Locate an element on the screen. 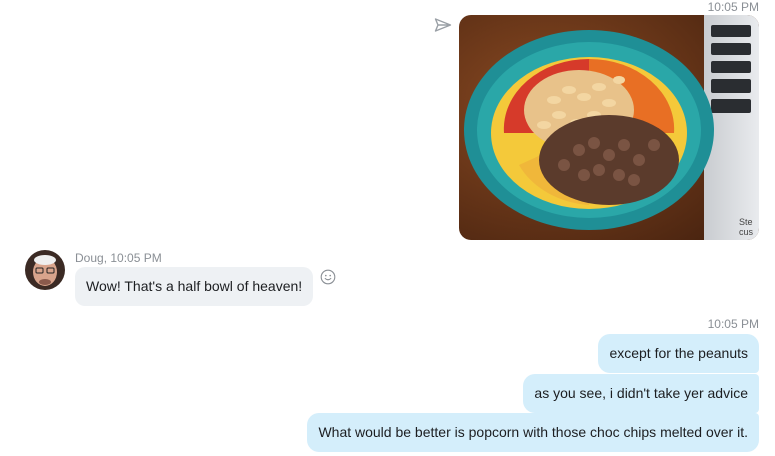 This screenshot has width=775, height=456. incoming-message-bubble: Wow! That's a half bowl of heaven! is located at coordinates (194, 286).